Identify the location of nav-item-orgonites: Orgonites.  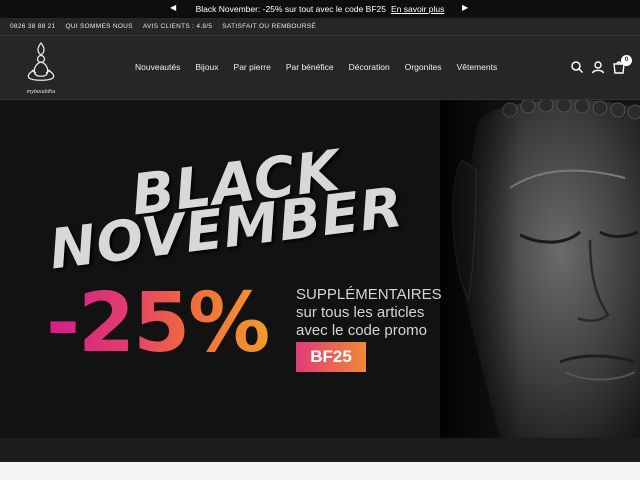
(423, 67).